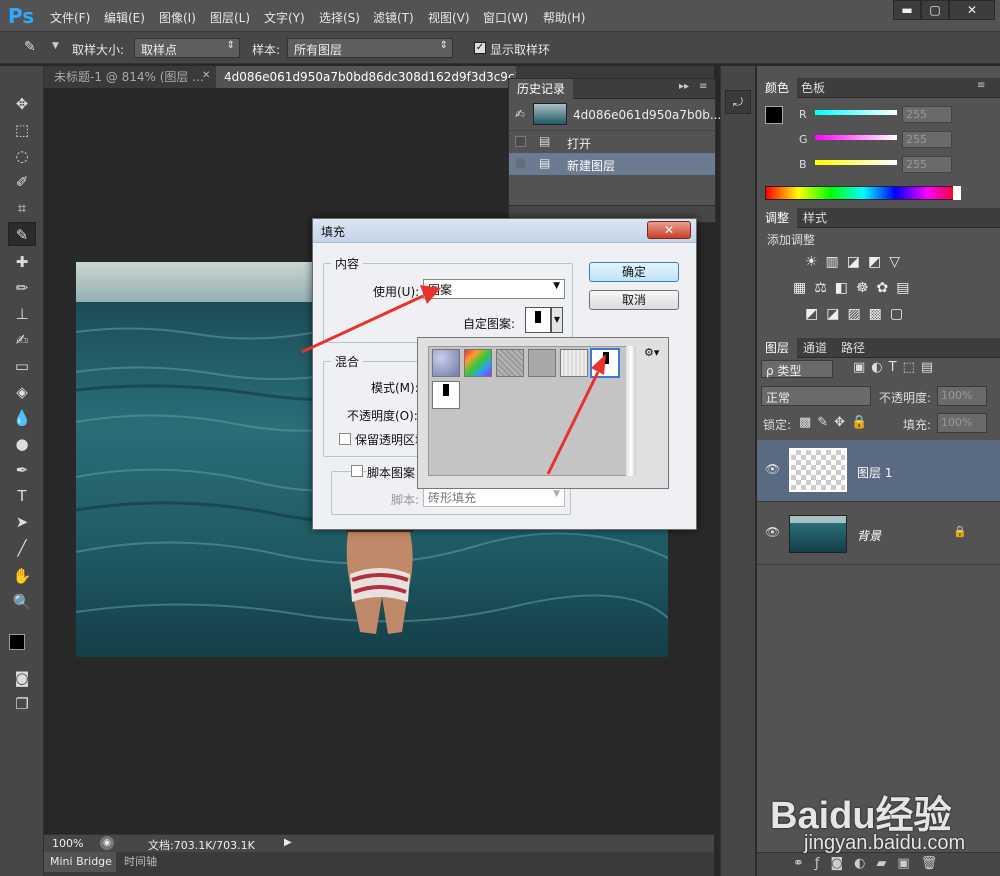 Image resolution: width=1000 pixels, height=876 pixels. I want to click on hand-tool-icon: ✋, so click(22, 576).